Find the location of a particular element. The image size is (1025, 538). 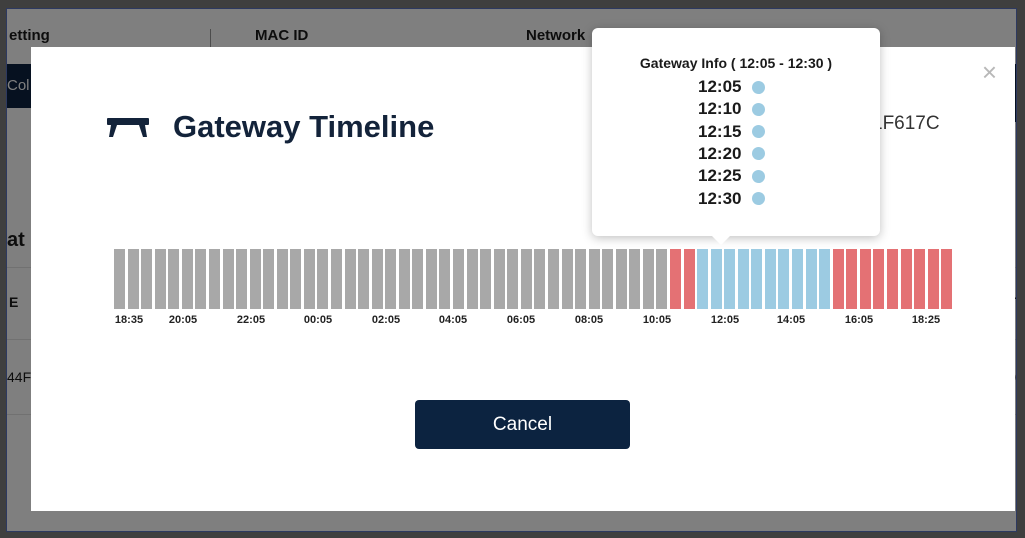

tooltip-entry: 12:10 is located at coordinates (731, 109).